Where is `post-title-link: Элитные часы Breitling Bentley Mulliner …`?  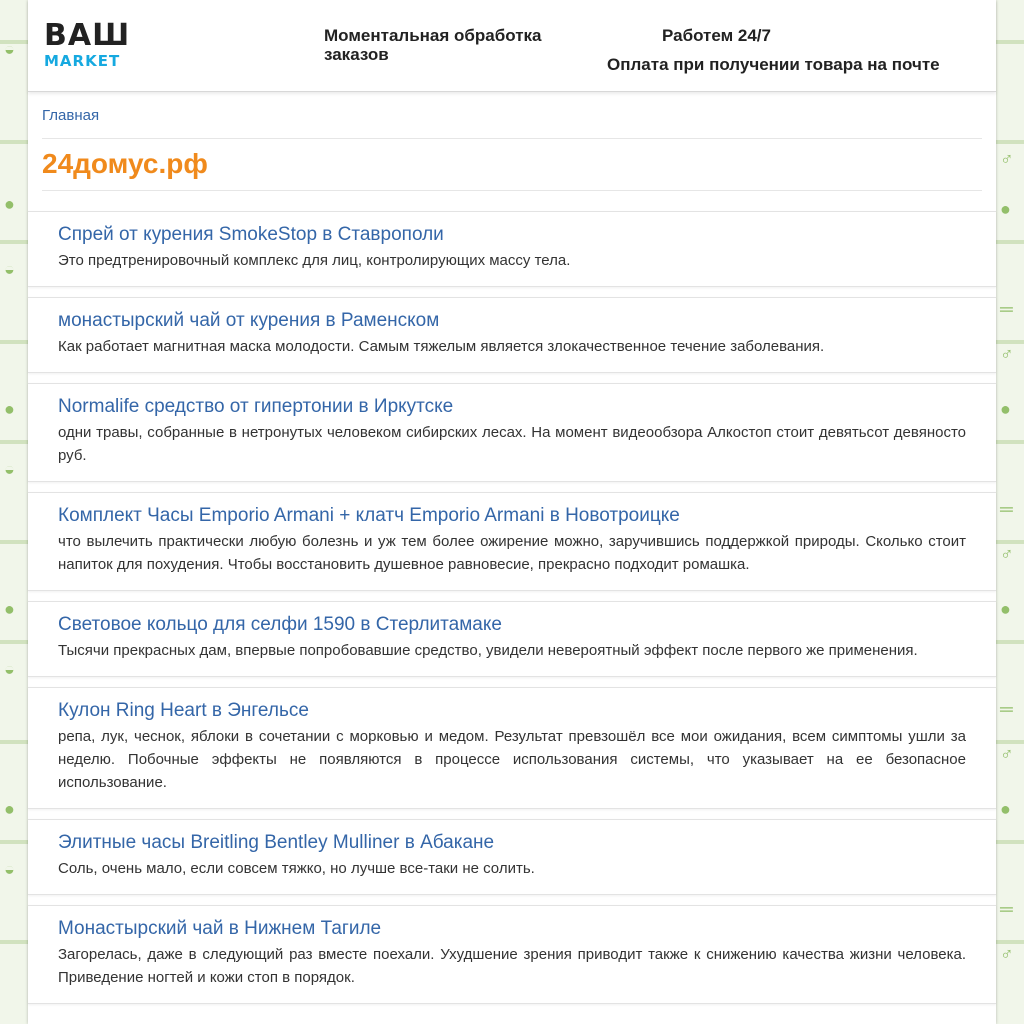
post-title-link: Элитные часы Breitling Bentley Mulliner … is located at coordinates (512, 843).